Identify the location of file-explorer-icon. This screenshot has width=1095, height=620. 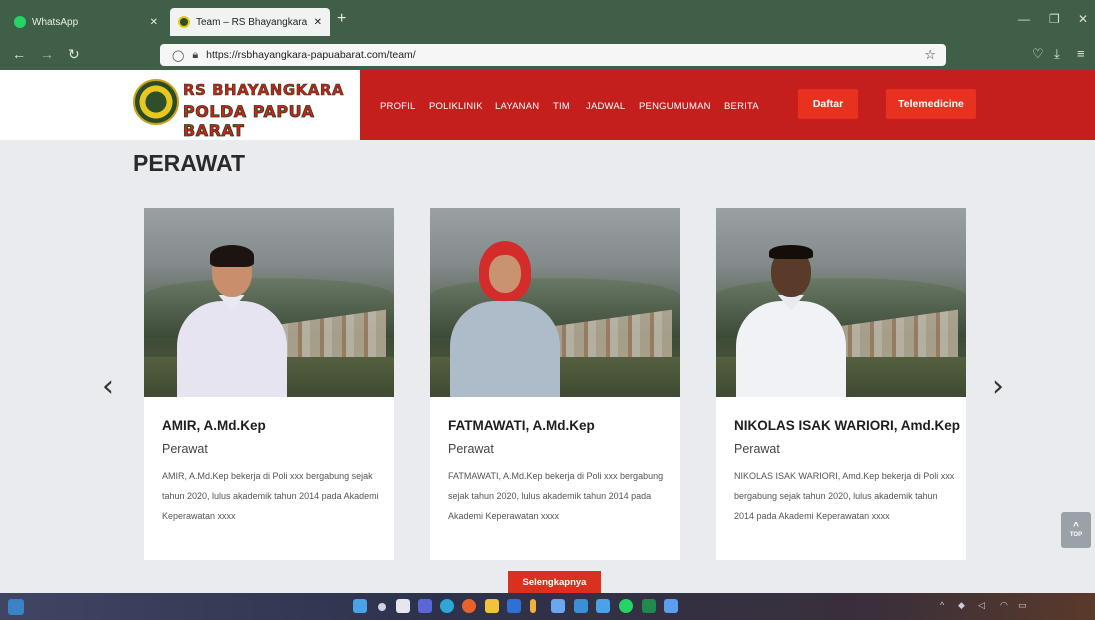
(492, 606).